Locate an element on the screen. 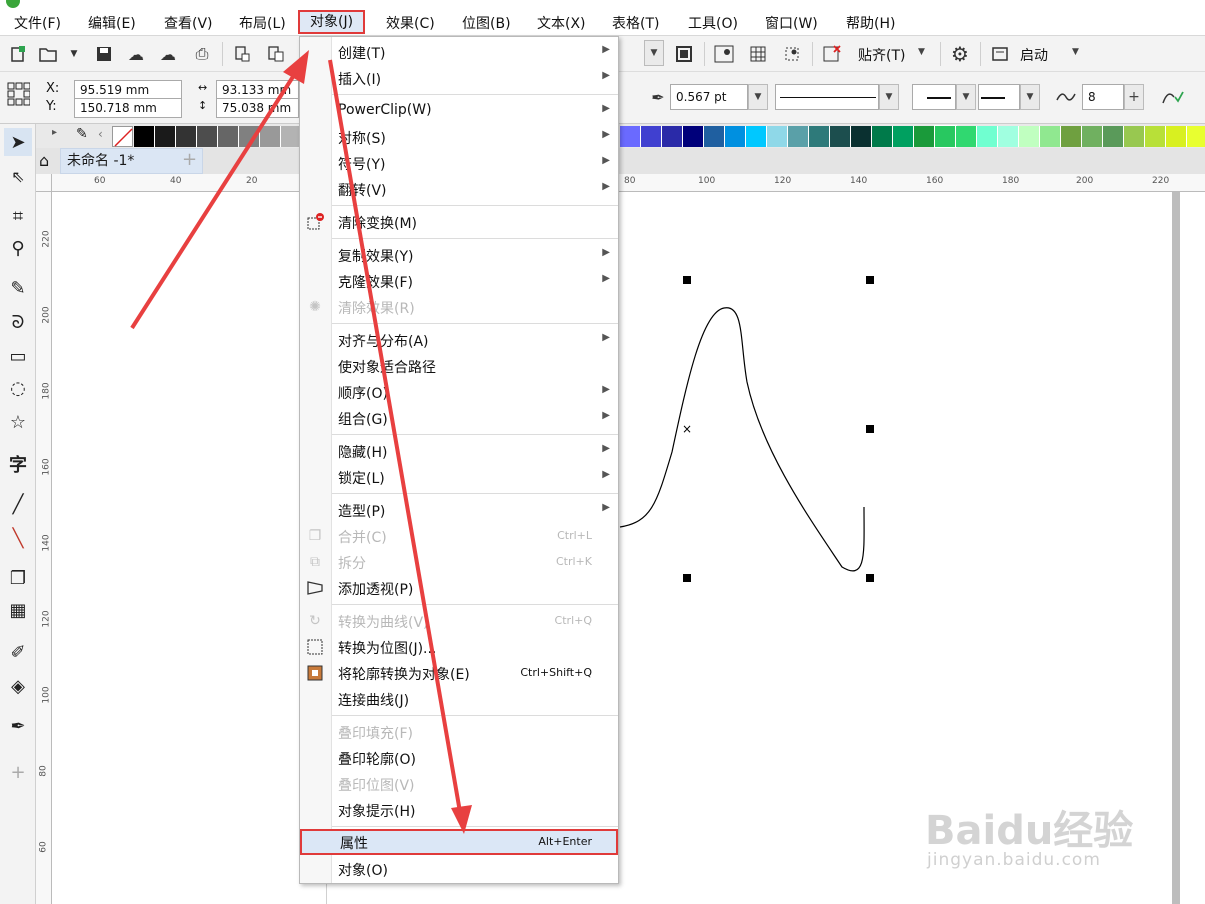 The image size is (1205, 904). menu-item-outline-to-object: 将轮廓转换为对象(E) Ctrl+Shift+Q is located at coordinates (459, 673).